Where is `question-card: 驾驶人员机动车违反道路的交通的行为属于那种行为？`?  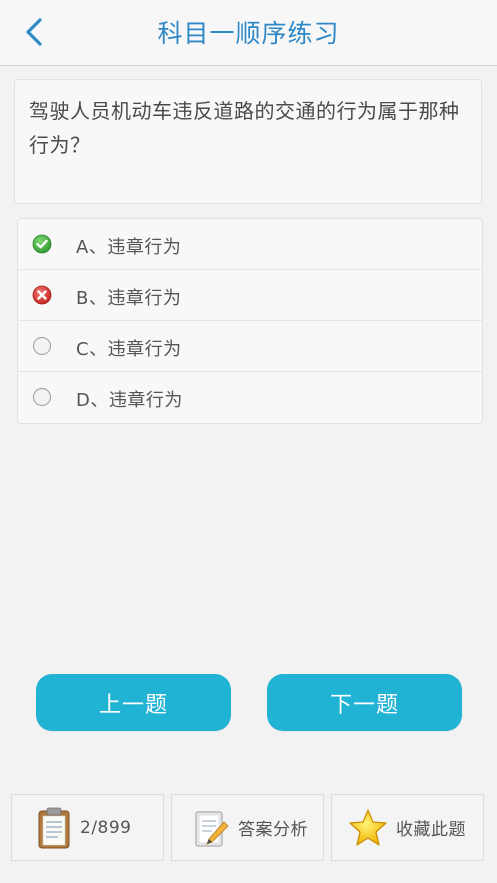 question-card: 驾驶人员机动车违反道路的交通的行为属于那种行为？ is located at coordinates (248, 141).